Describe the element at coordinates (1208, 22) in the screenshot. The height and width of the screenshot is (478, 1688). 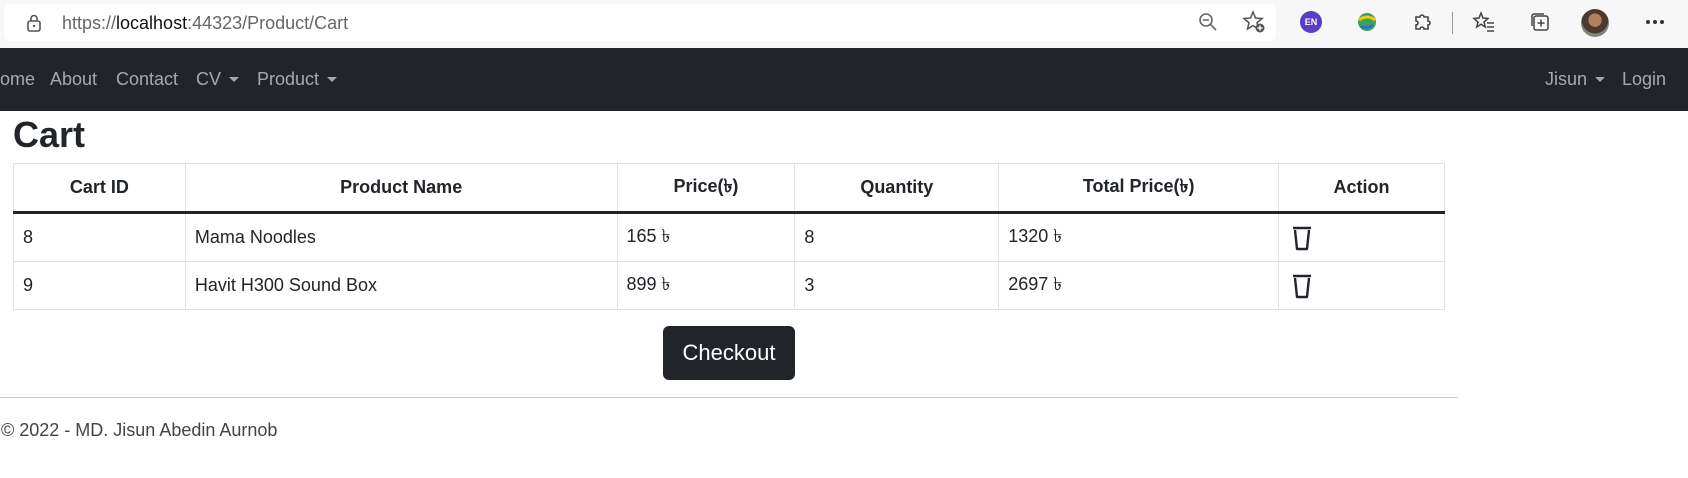
I see `zoom-out-icon` at that location.